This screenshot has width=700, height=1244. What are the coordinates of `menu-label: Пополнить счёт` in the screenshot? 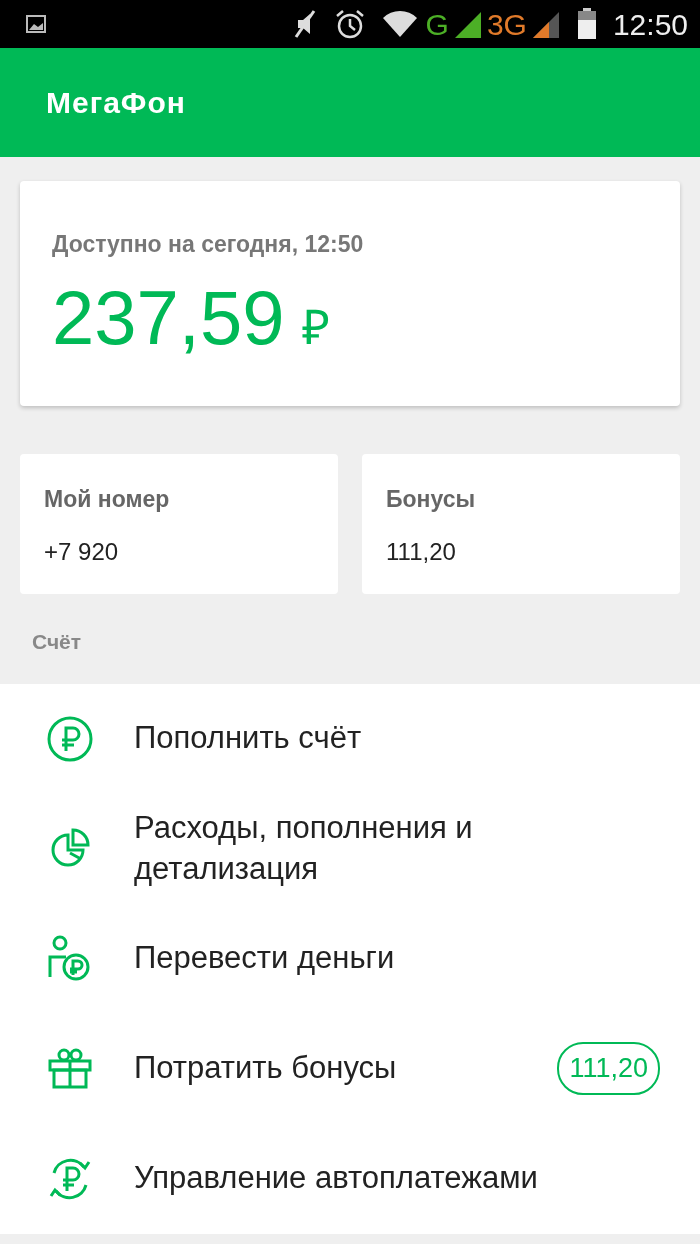 It's located at (248, 738).